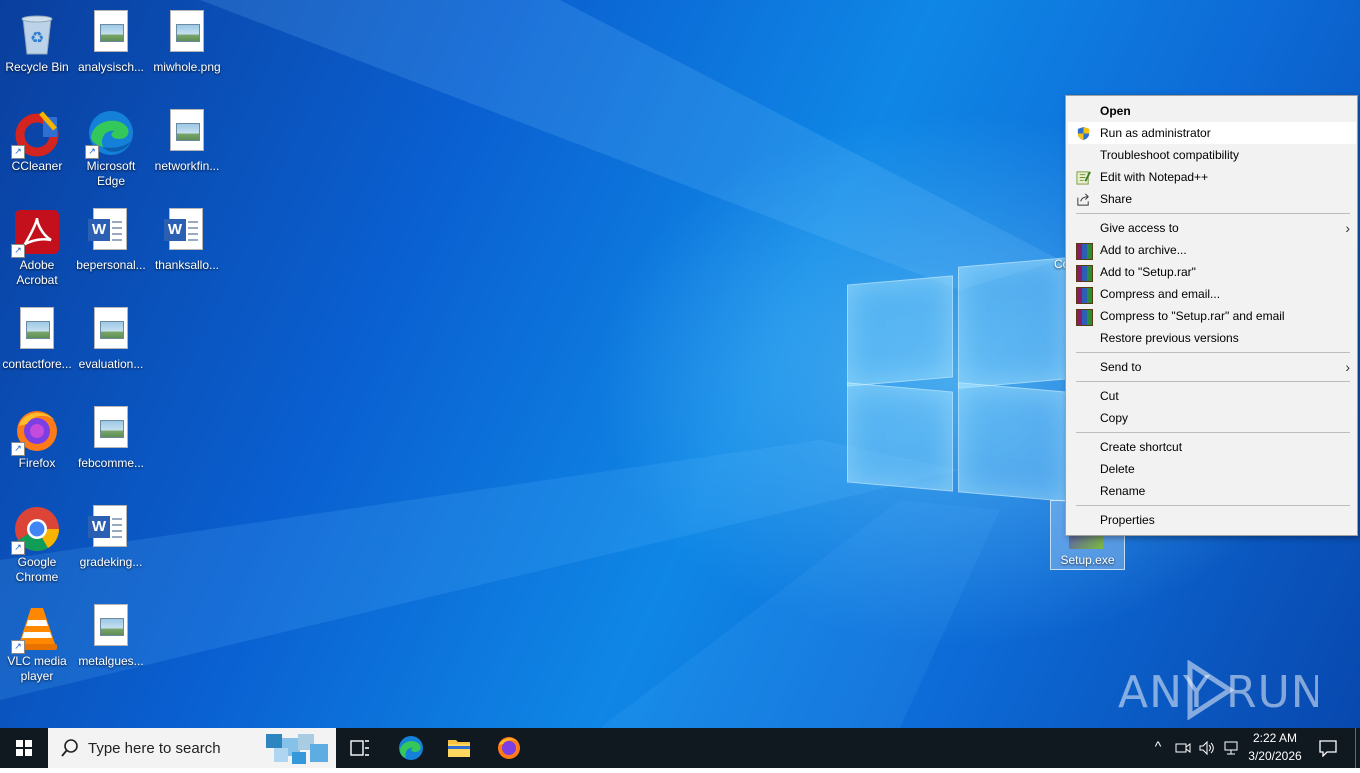 This screenshot has height=773, width=1360. What do you see at coordinates (1275, 756) in the screenshot?
I see `clock-date: 3/20/2026` at bounding box center [1275, 756].